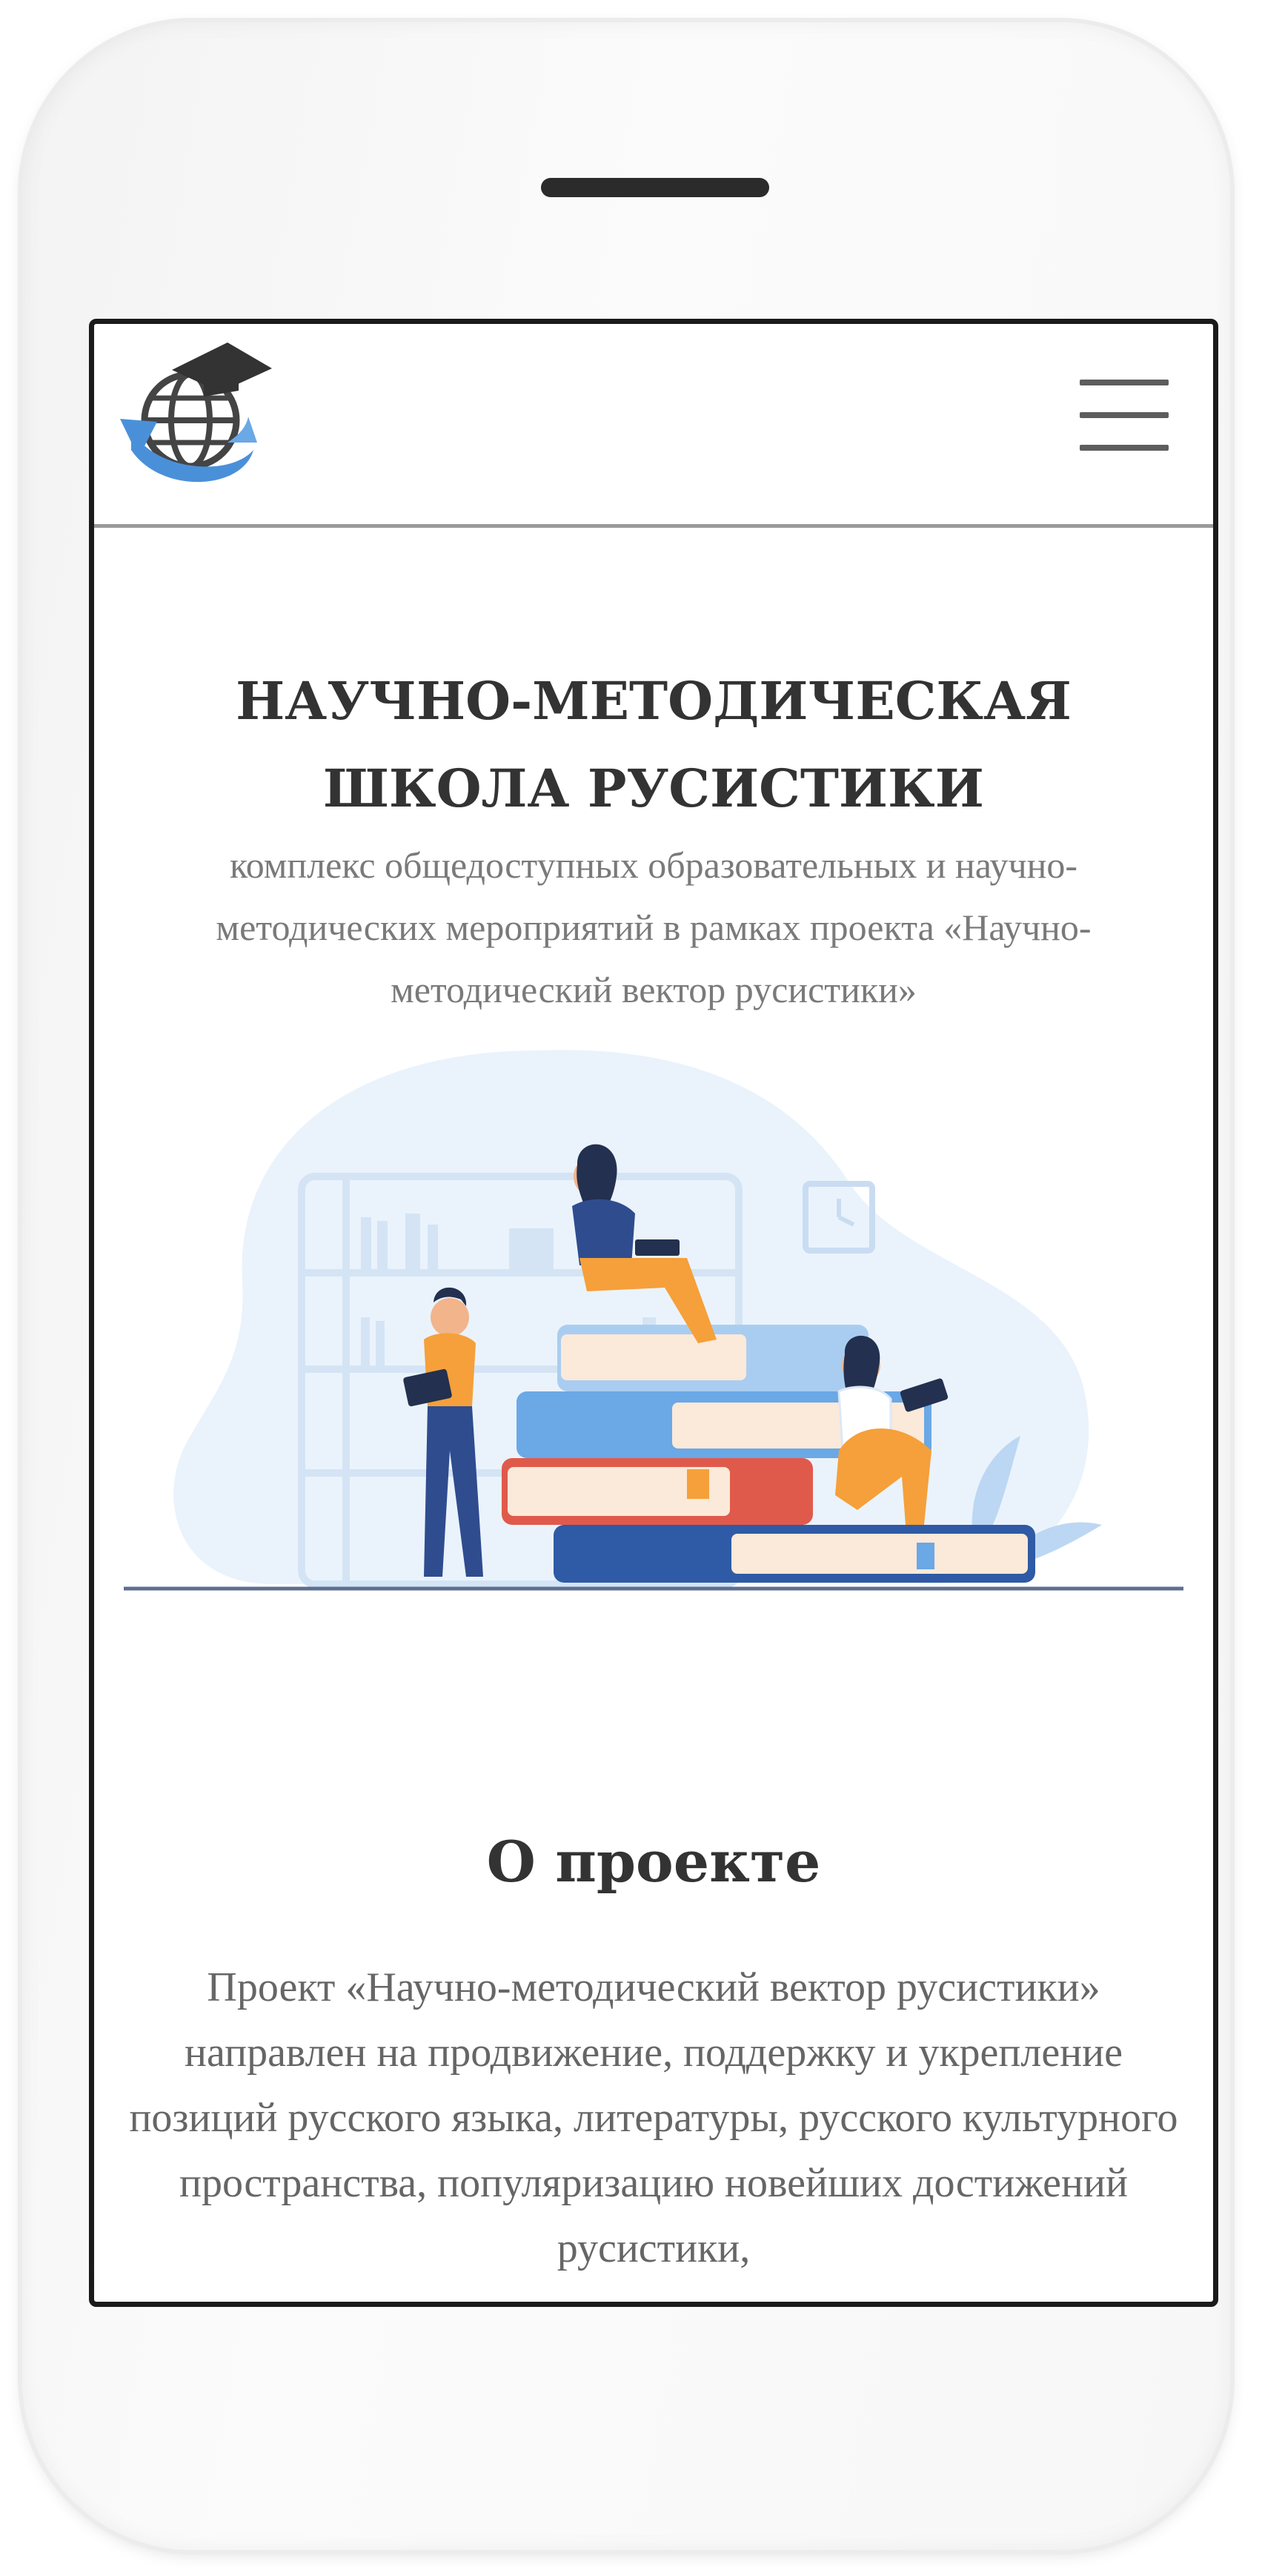 This screenshot has height=2576, width=1262. I want to click on hamburger-menu-icon, so click(1124, 417).